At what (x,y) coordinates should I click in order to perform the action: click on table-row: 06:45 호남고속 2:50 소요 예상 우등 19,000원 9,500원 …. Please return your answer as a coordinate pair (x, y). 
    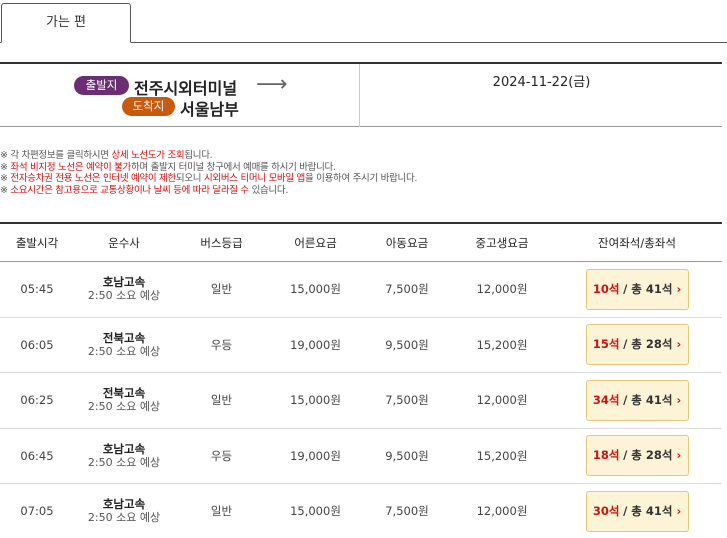
    Looking at the image, I should click on (361, 456).